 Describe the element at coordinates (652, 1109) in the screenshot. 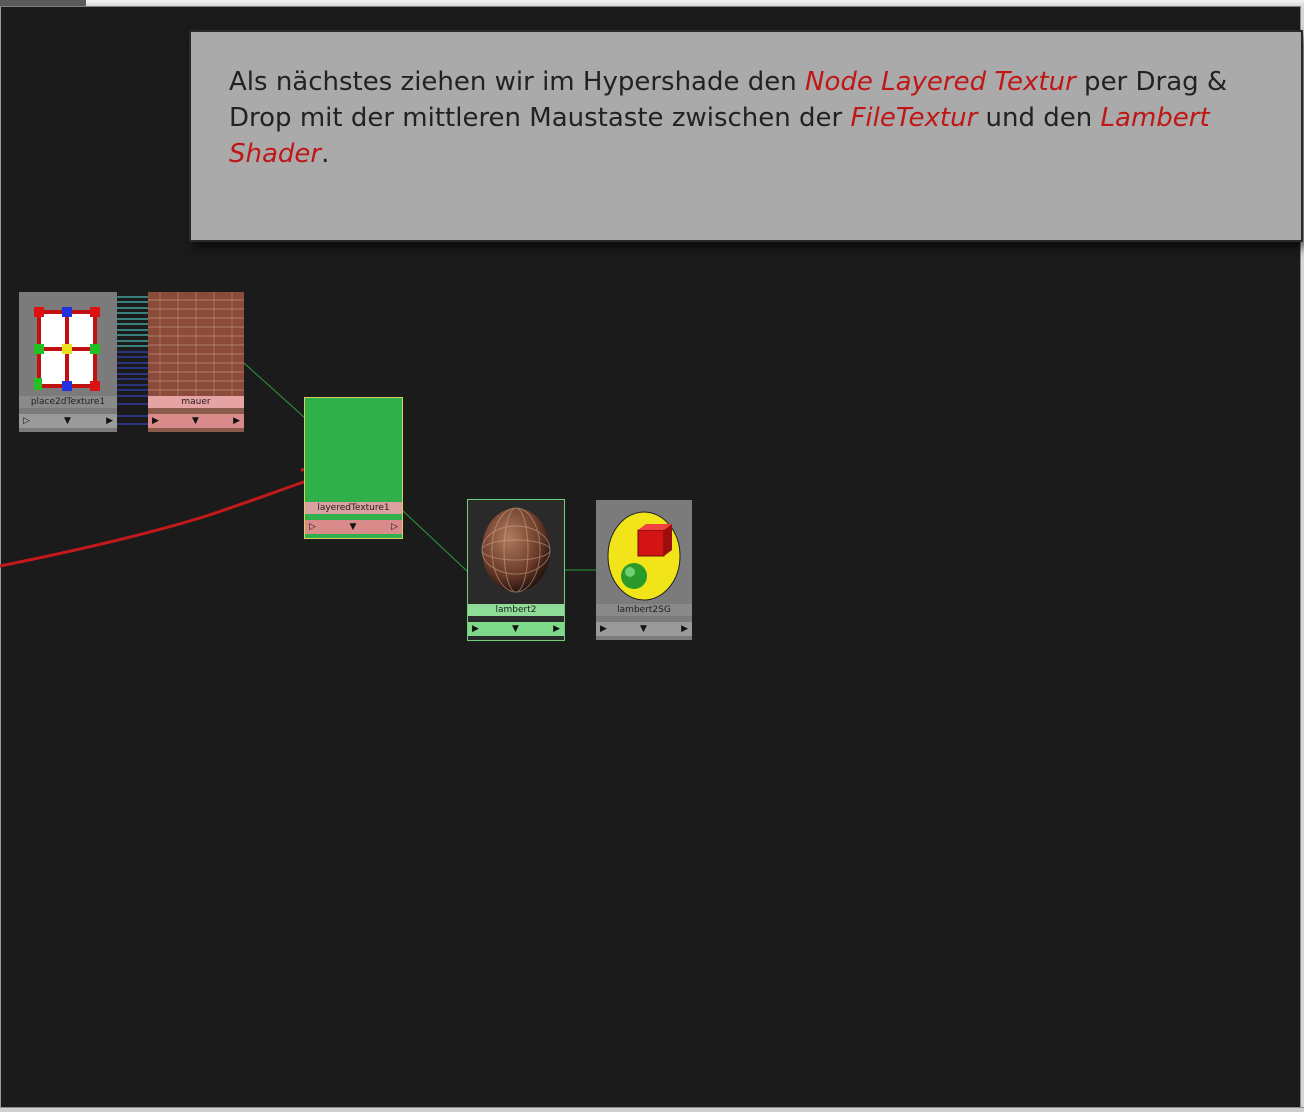

I see `window-bottom-edge` at that location.